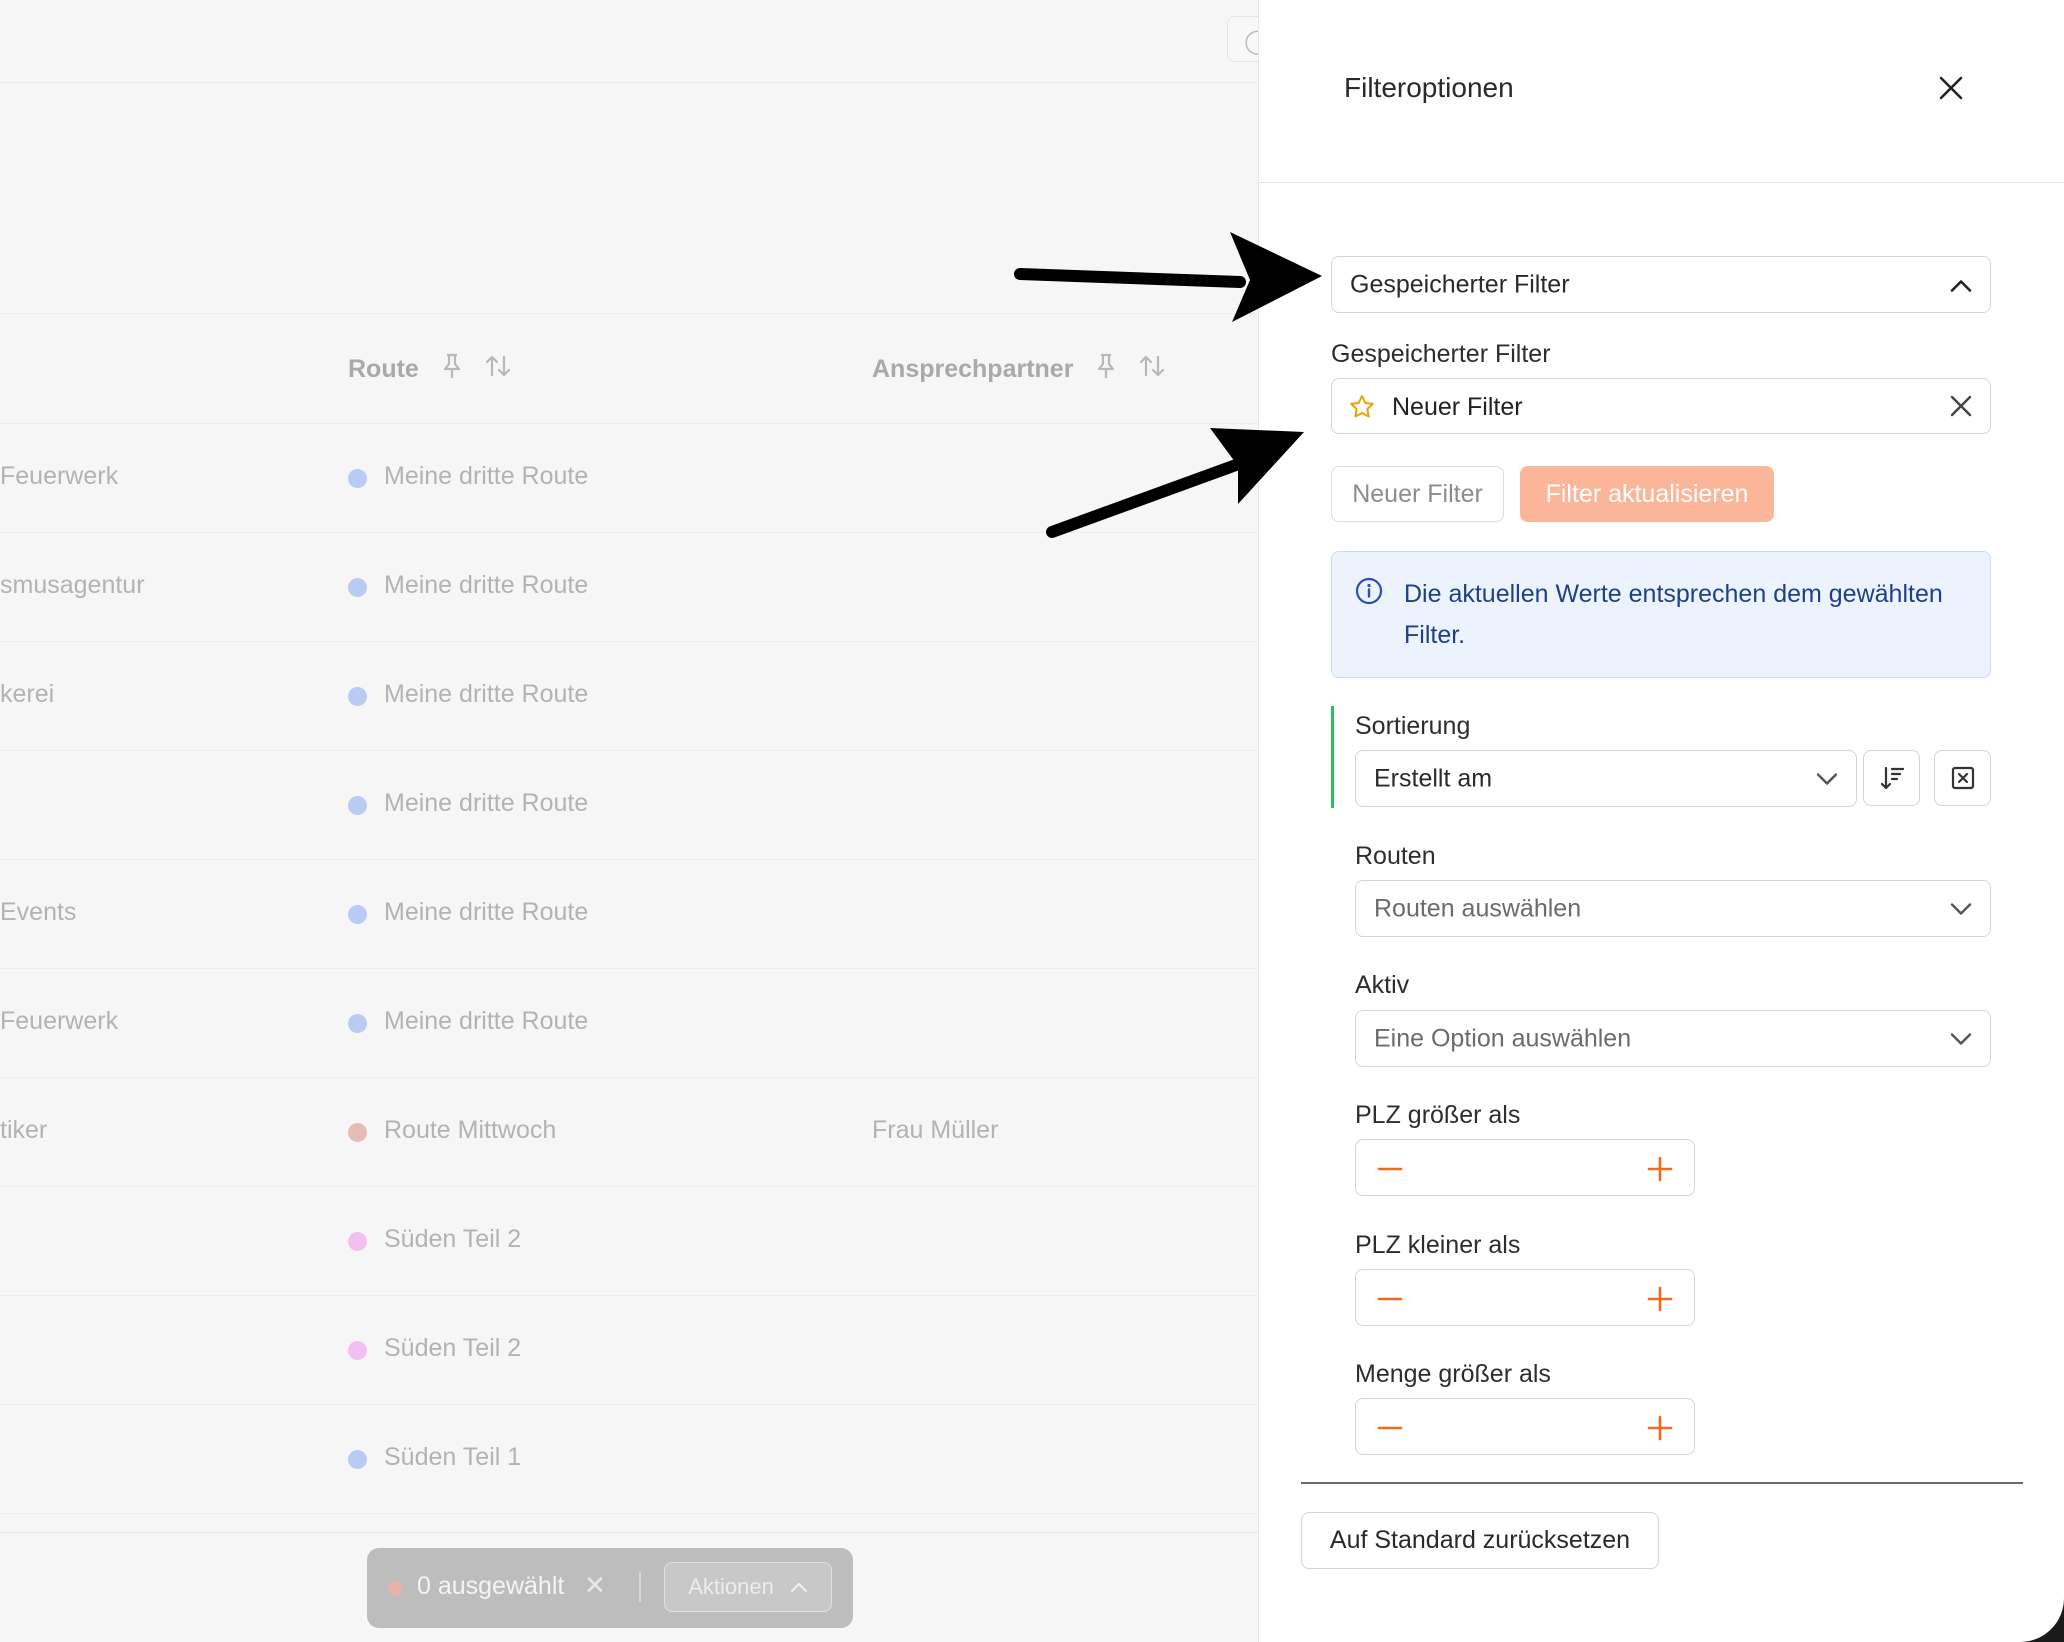  I want to click on window-corner, so click(2042, 1620).